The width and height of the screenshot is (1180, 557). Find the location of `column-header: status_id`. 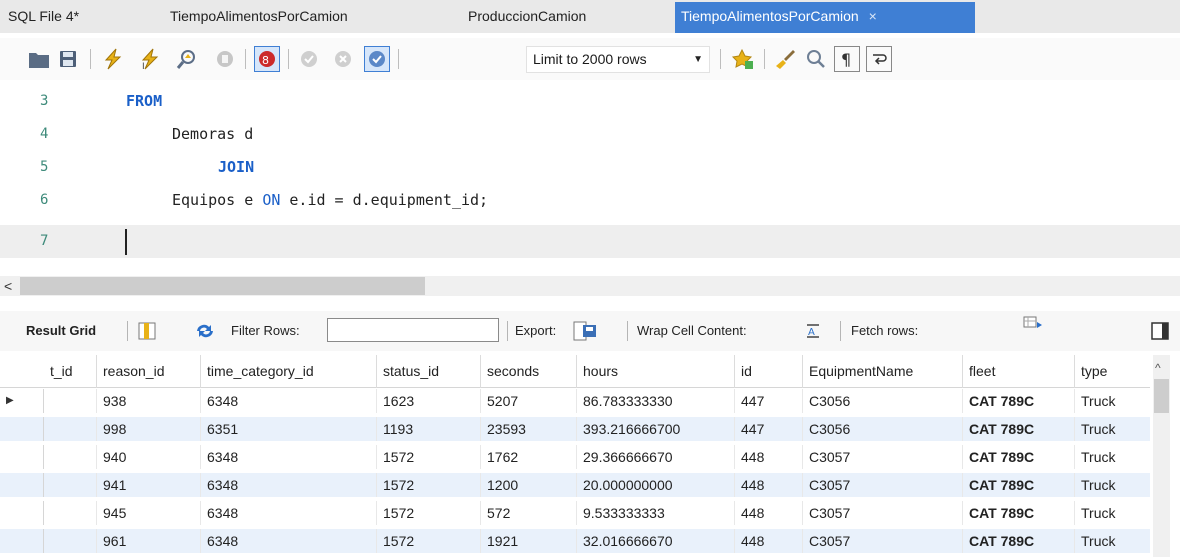

column-header: status_id is located at coordinates (428, 371).